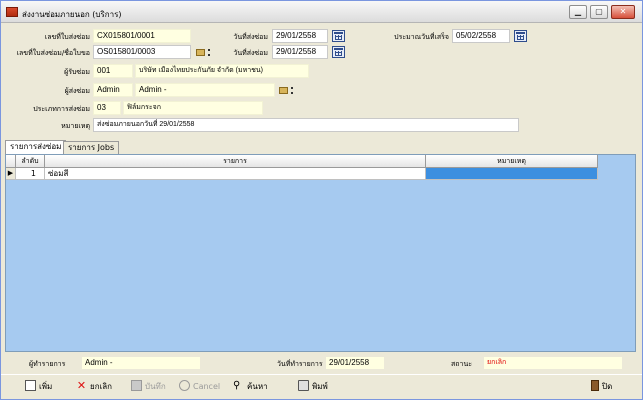 This screenshot has height=400, width=643. I want to click on request-date-label: วันที่ส่งซ่อม, so click(250, 53).